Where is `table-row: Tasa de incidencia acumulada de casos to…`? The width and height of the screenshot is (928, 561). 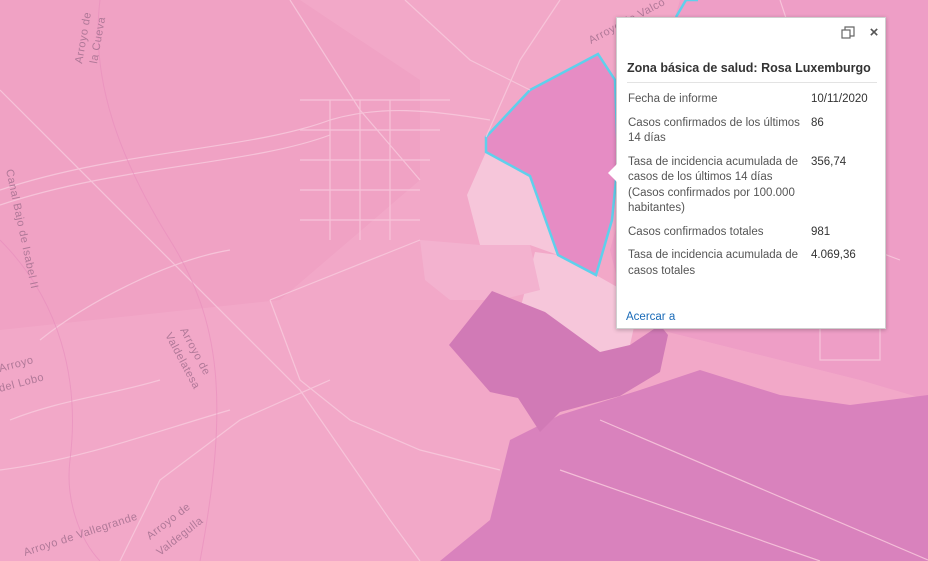
table-row: Tasa de incidencia acumulada de casos to… is located at coordinates (753, 267).